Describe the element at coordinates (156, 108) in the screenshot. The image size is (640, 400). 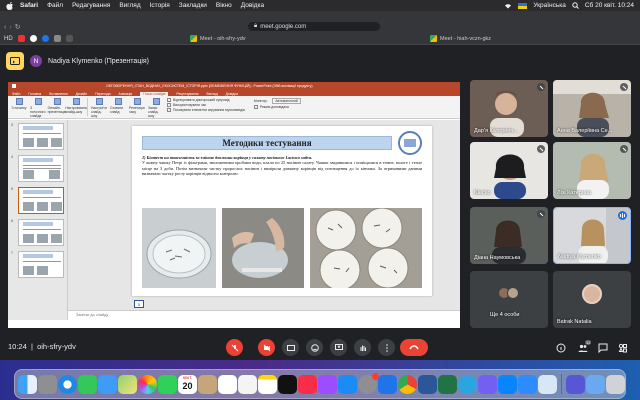
I see `ribbon-record: Запис слайд-шоу` at that location.